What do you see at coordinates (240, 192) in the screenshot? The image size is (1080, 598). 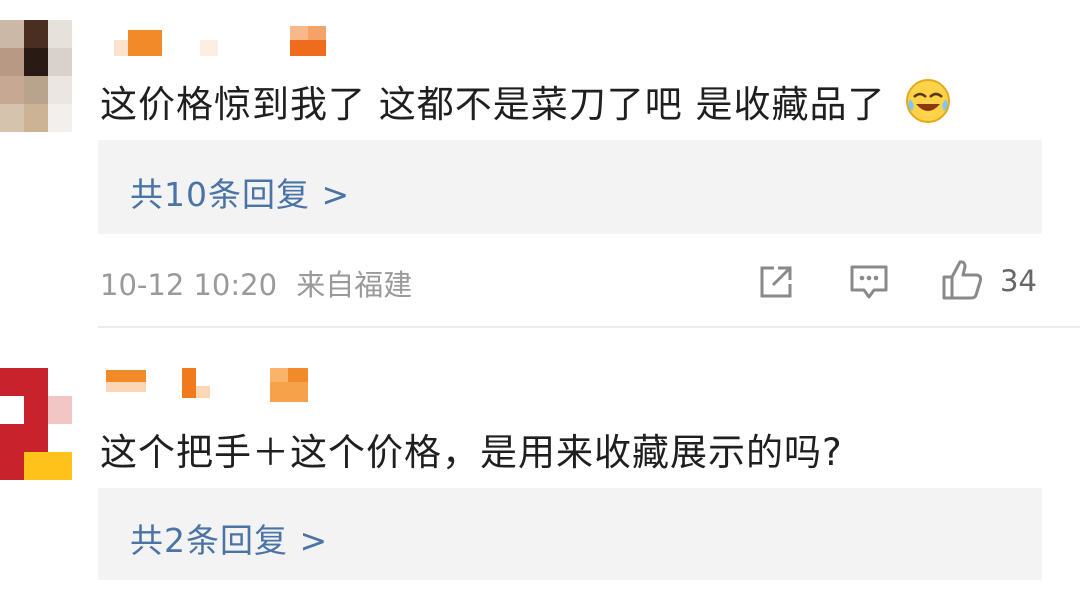 I see `view-replies-link: 共10条回复 >` at bounding box center [240, 192].